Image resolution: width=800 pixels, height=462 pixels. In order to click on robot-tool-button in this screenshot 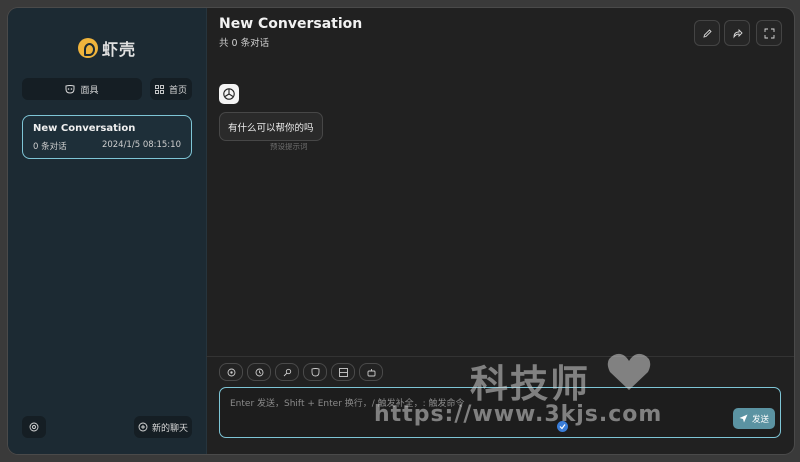, I will do `click(371, 372)`.